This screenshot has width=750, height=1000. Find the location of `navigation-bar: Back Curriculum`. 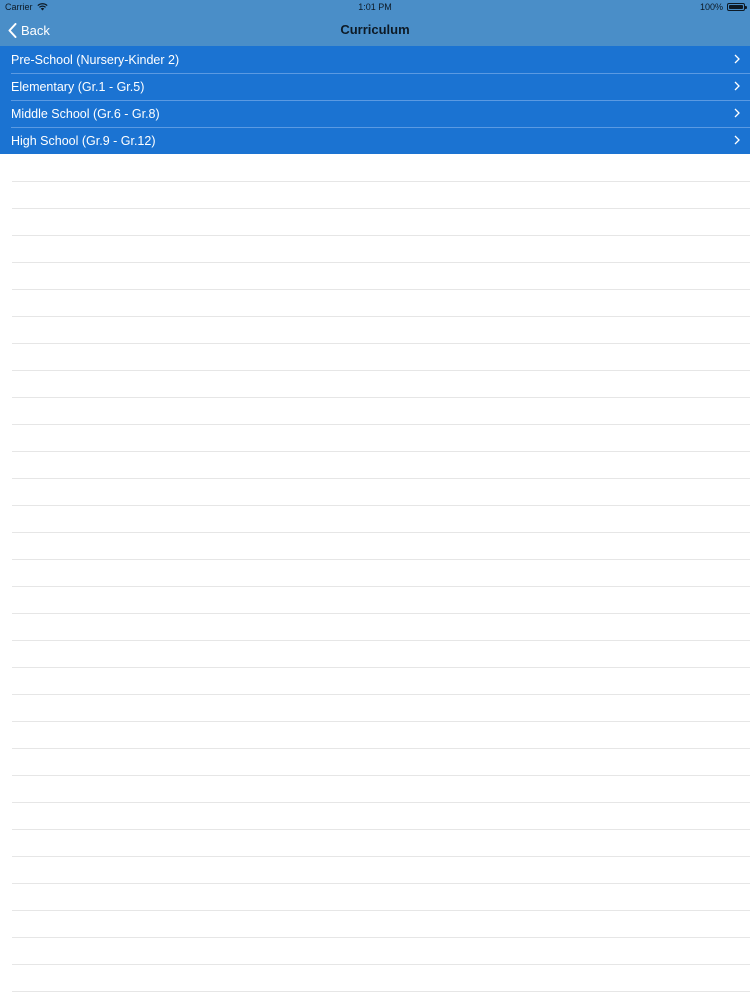

navigation-bar: Back Curriculum is located at coordinates (375, 30).